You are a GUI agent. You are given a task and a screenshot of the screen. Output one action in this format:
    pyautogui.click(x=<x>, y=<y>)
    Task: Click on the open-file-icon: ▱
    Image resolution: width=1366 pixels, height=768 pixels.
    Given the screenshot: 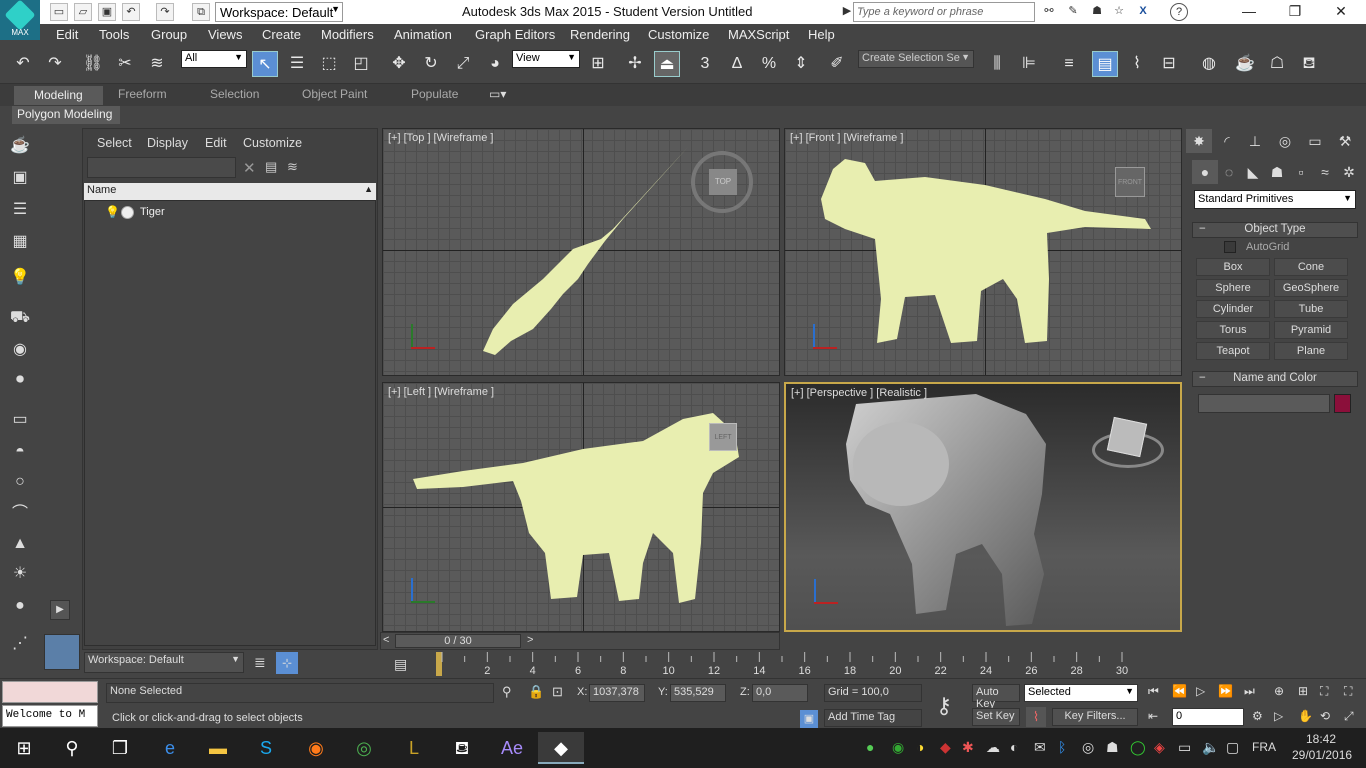 What is the action you would take?
    pyautogui.click(x=83, y=12)
    